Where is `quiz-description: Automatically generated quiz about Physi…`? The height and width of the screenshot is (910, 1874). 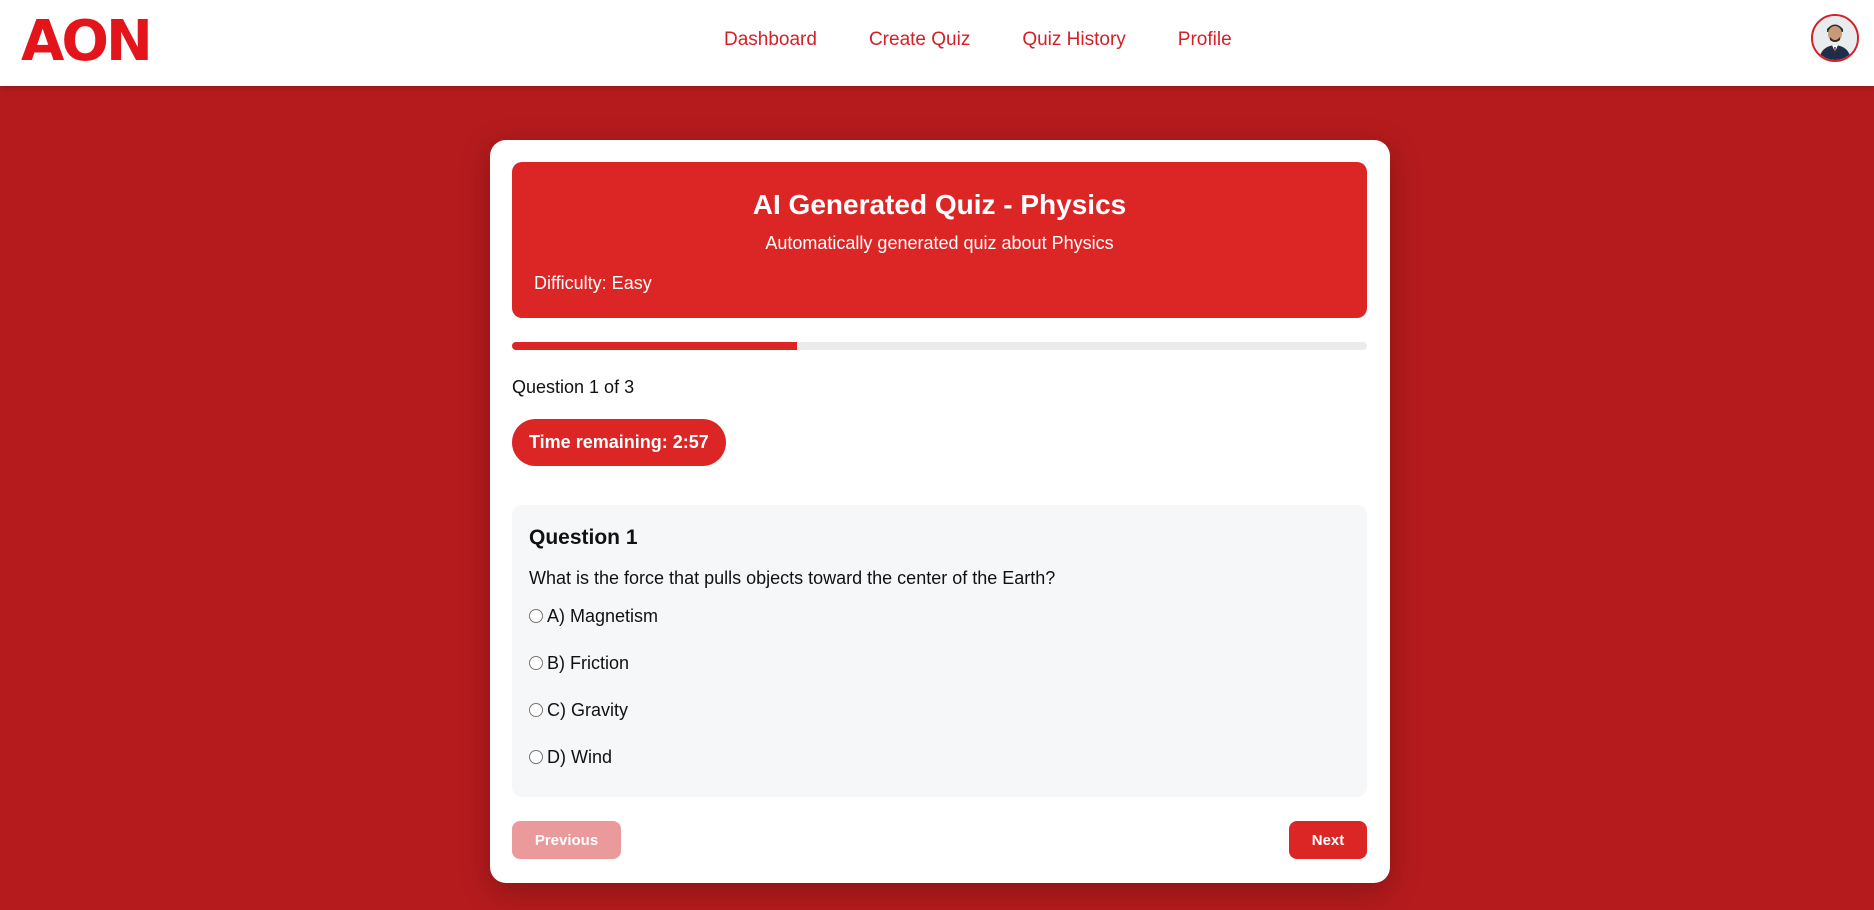 quiz-description: Automatically generated quiz about Physi… is located at coordinates (939, 243).